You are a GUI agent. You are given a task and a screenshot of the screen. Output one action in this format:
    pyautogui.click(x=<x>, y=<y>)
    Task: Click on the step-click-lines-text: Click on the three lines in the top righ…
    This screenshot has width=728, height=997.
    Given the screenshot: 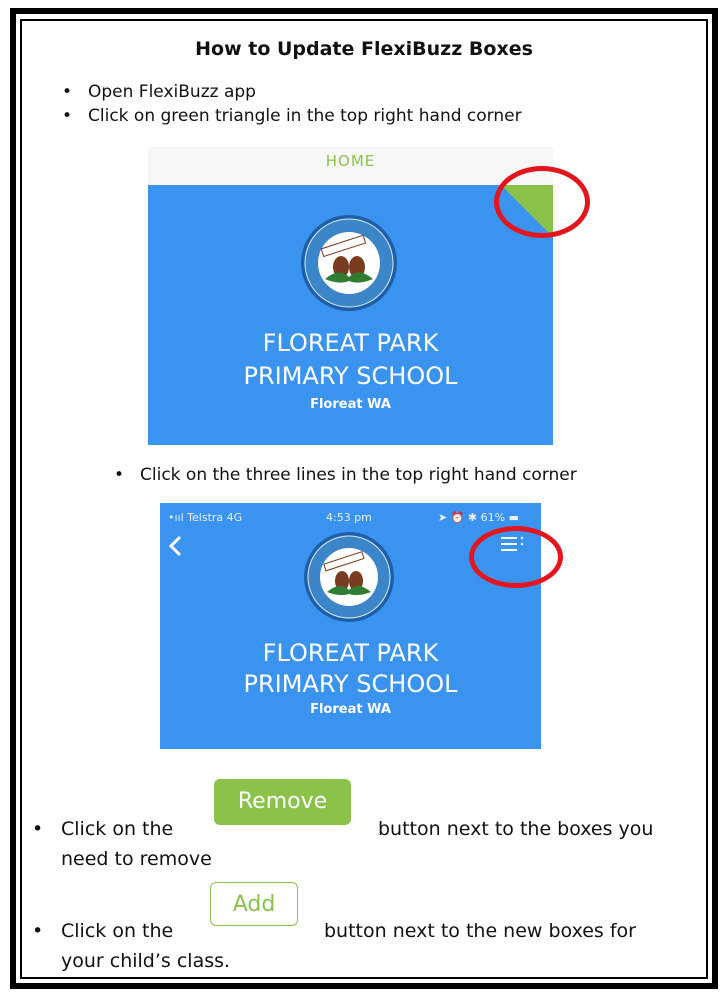 What is the action you would take?
    pyautogui.click(x=358, y=475)
    